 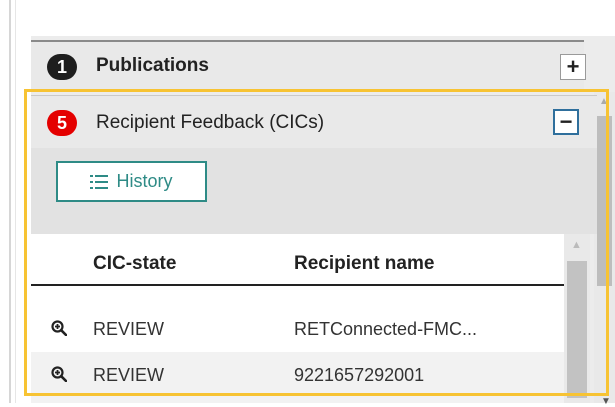 What do you see at coordinates (210, 122) in the screenshot?
I see `feedback-title: Recipient Feedback (CICs)` at bounding box center [210, 122].